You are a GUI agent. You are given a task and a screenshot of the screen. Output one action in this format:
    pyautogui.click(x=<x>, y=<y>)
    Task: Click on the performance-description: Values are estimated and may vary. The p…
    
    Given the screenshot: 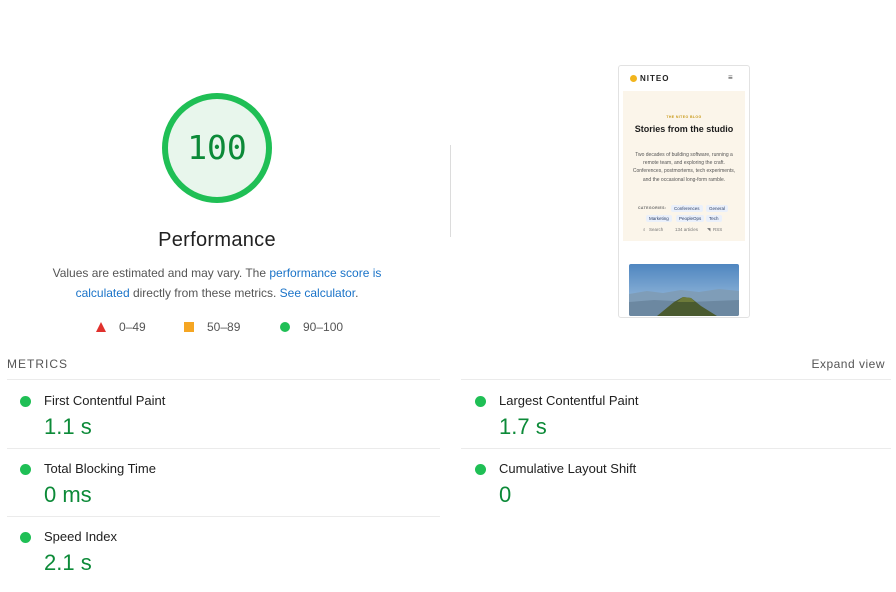 What is the action you would take?
    pyautogui.click(x=217, y=283)
    